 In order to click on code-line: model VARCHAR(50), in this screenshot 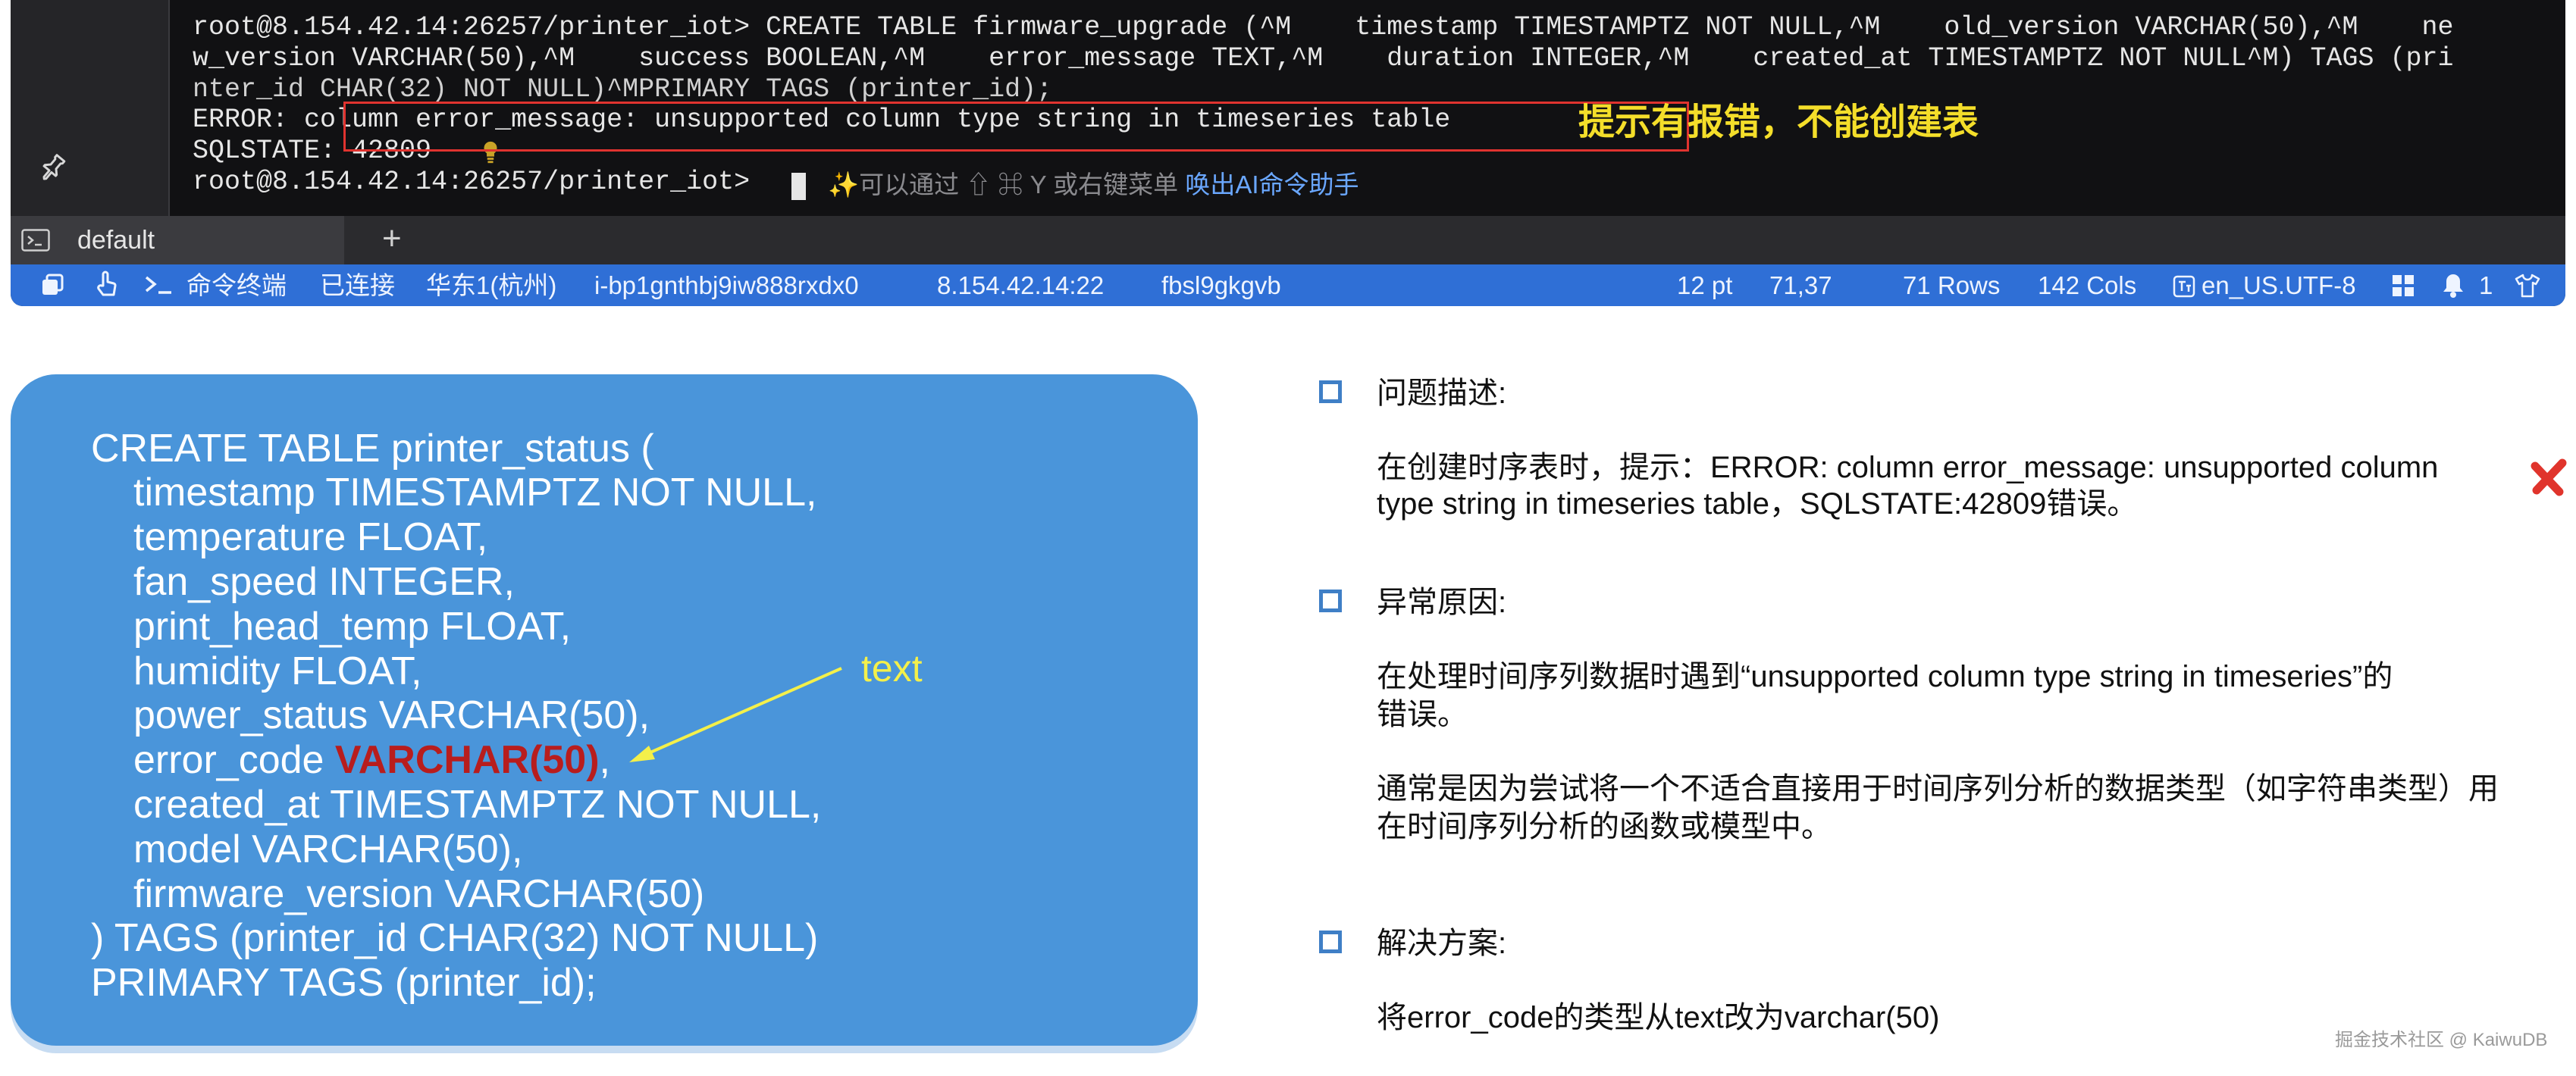, I will do `click(328, 849)`.